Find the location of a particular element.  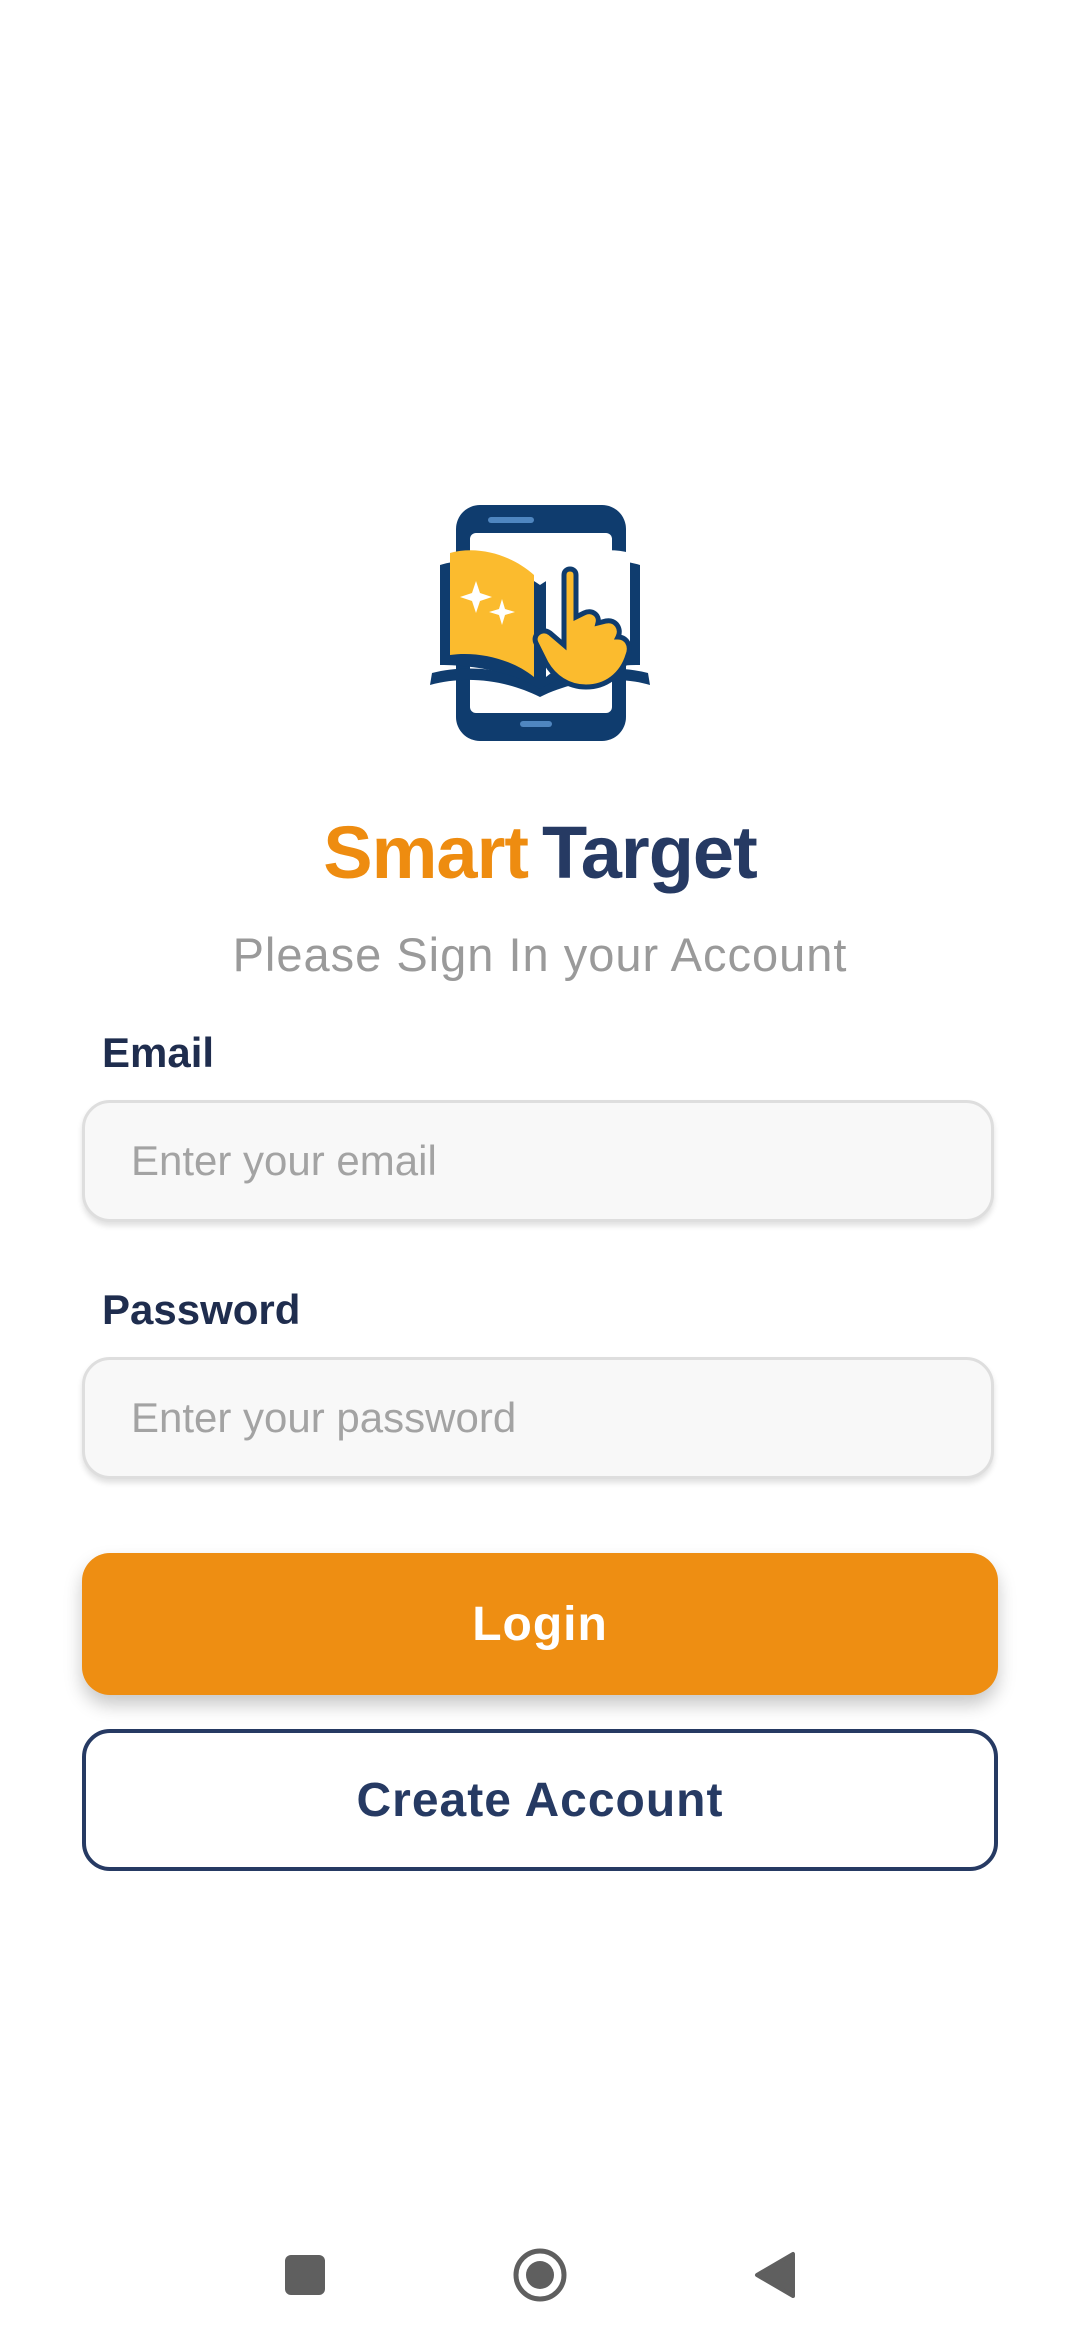

email-field-container is located at coordinates (538, 1161).